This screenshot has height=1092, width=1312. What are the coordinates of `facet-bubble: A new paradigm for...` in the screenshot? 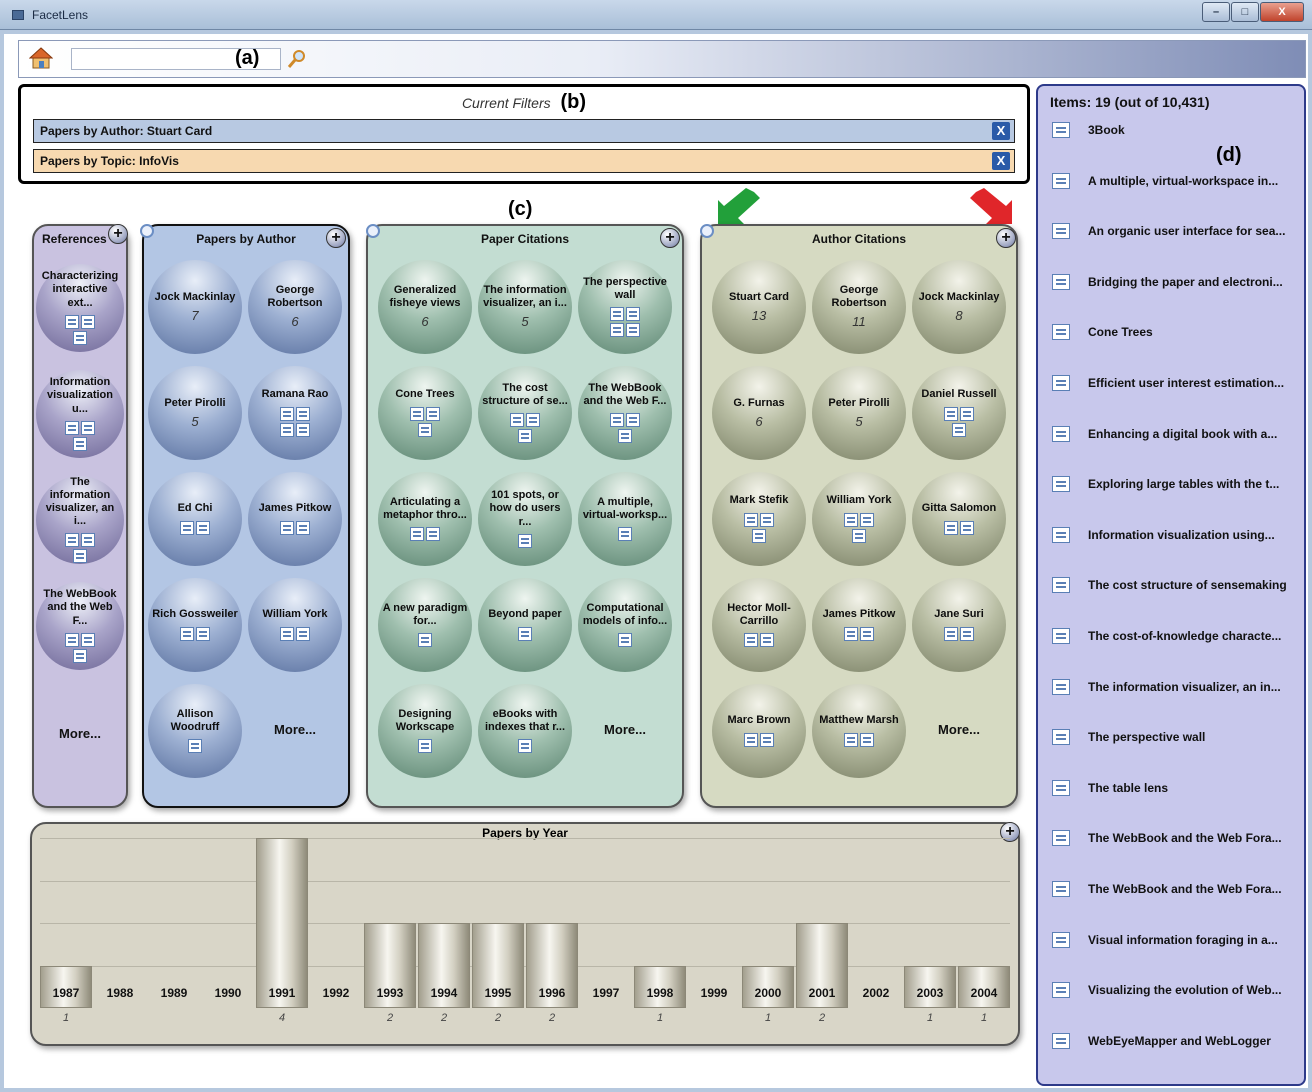 It's located at (425, 625).